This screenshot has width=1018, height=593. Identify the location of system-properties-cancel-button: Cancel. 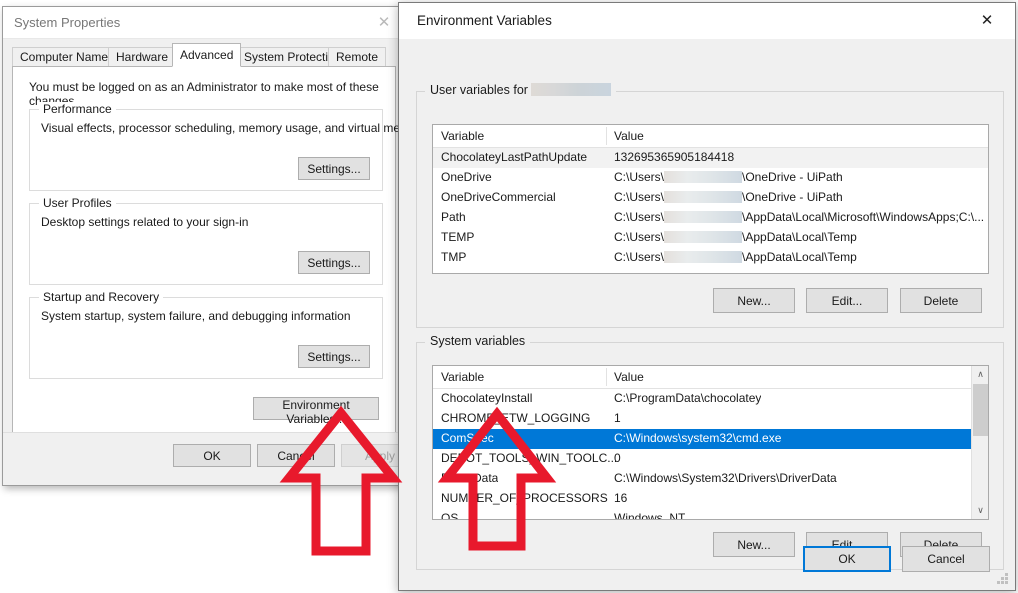
(296, 455).